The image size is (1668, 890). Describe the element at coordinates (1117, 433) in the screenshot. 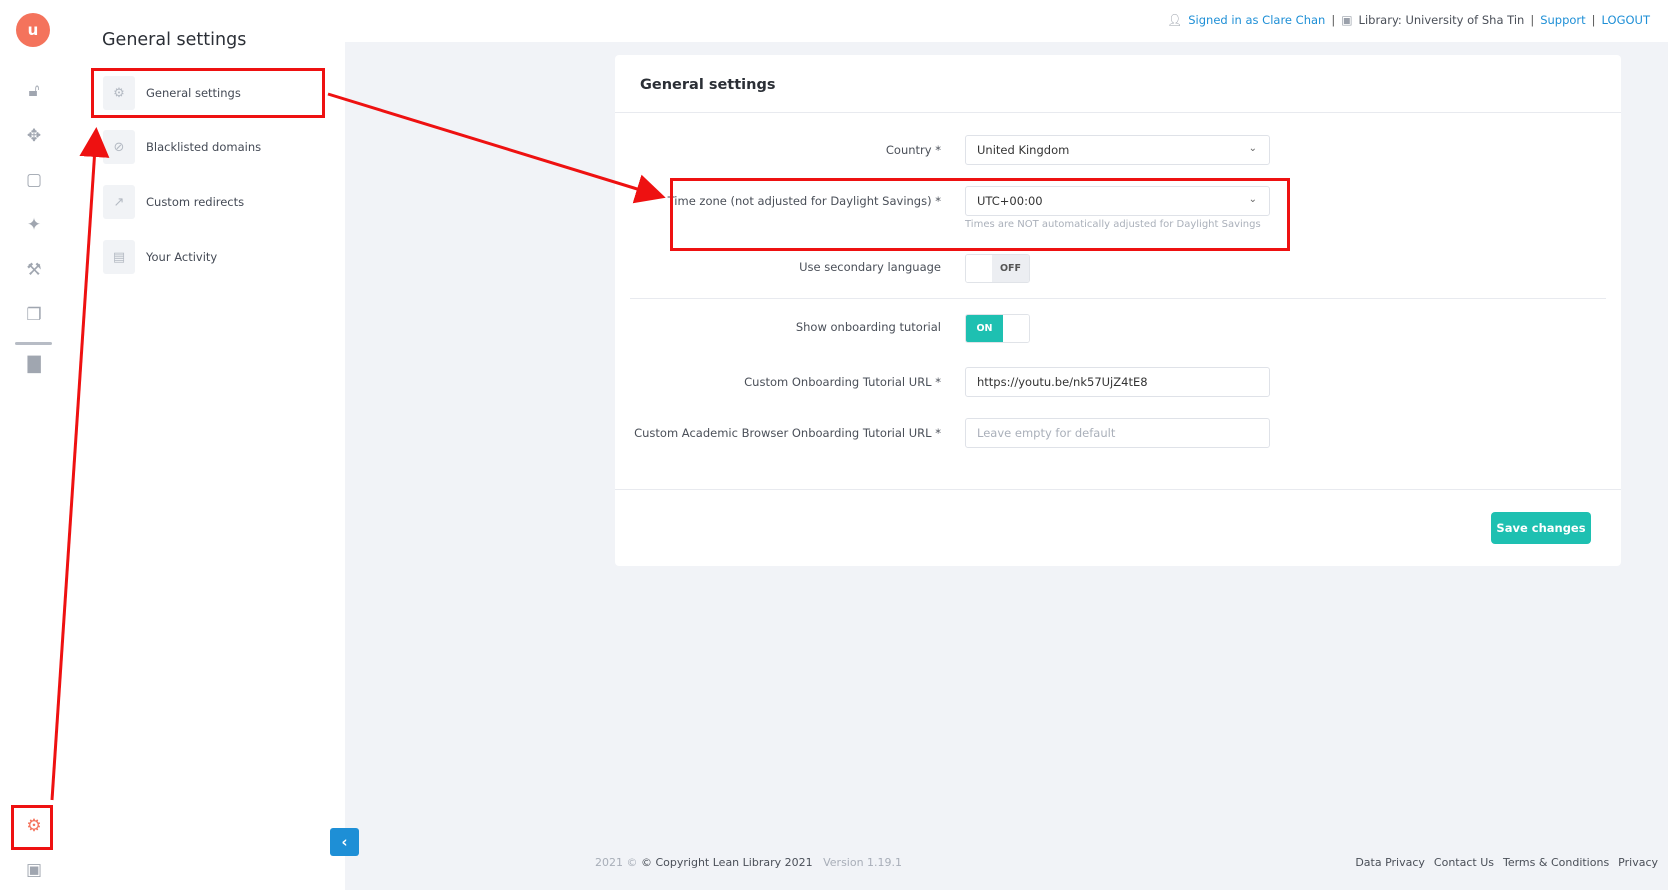

I see `academic-url-input: Leave empty for default` at that location.